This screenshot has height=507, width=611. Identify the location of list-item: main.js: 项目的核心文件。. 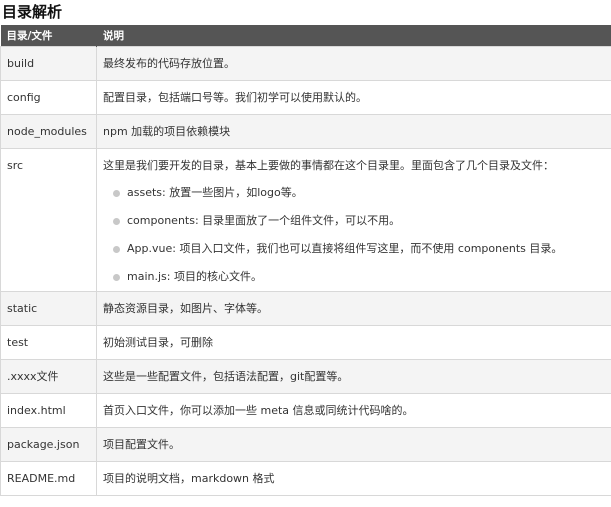
(354, 277).